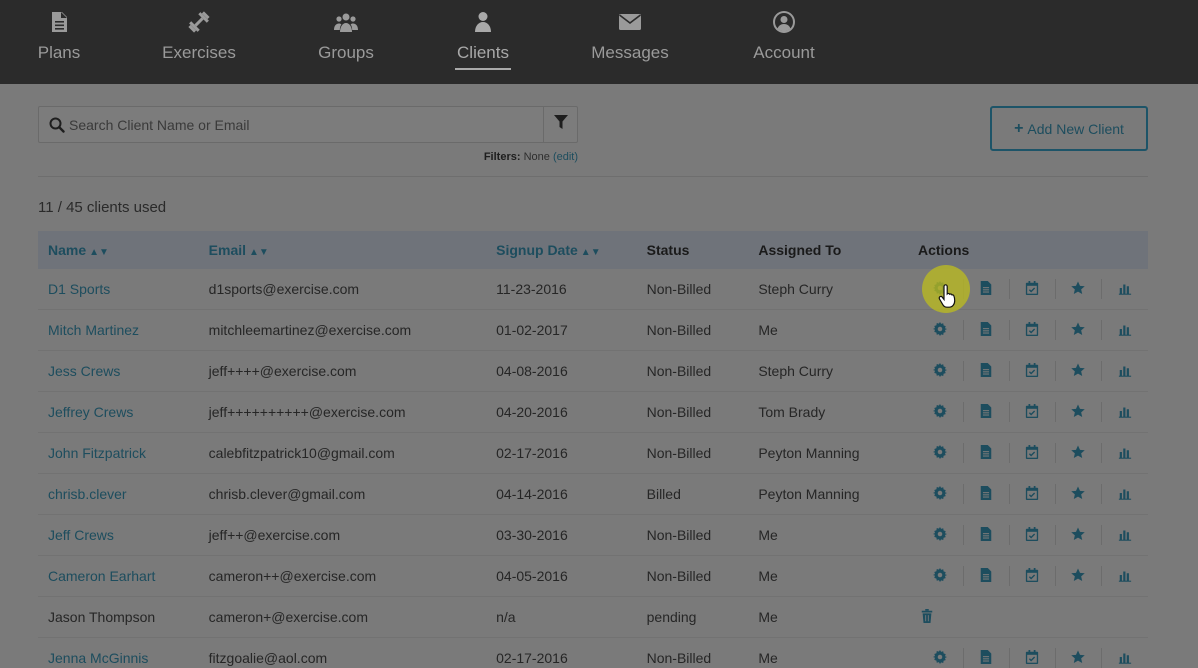  What do you see at coordinates (101, 576) in the screenshot?
I see `client-name: Cameron Earhart` at bounding box center [101, 576].